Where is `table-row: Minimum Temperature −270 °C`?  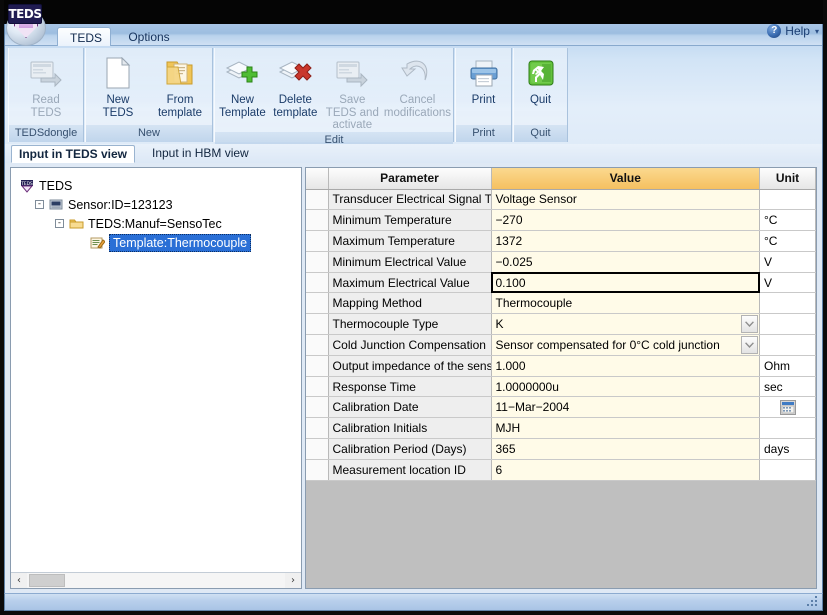 table-row: Minimum Temperature −270 °C is located at coordinates (561, 220).